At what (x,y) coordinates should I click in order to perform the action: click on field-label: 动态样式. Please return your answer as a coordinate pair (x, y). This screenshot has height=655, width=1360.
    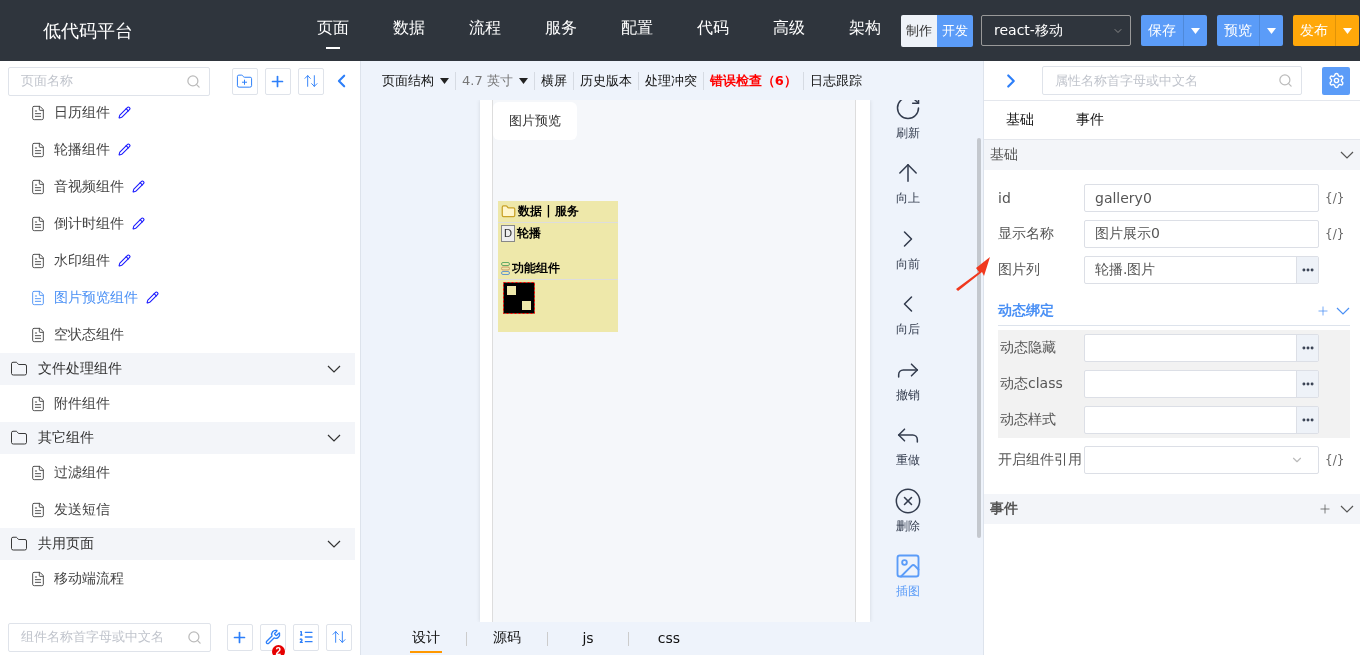
    Looking at the image, I should click on (1028, 420).